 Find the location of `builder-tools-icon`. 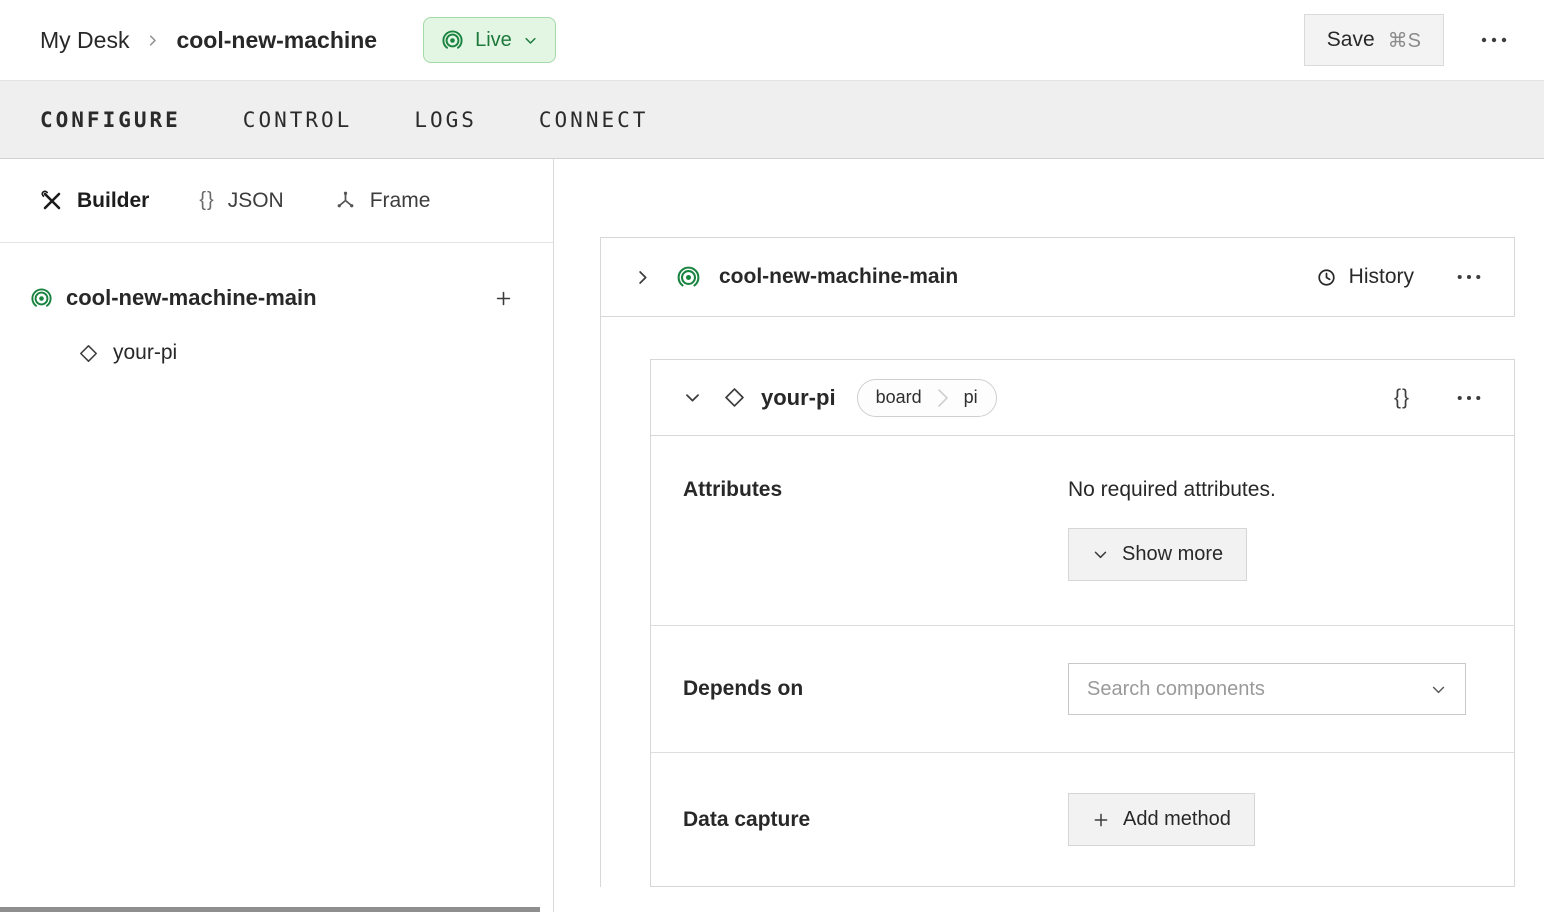

builder-tools-icon is located at coordinates (52, 201).